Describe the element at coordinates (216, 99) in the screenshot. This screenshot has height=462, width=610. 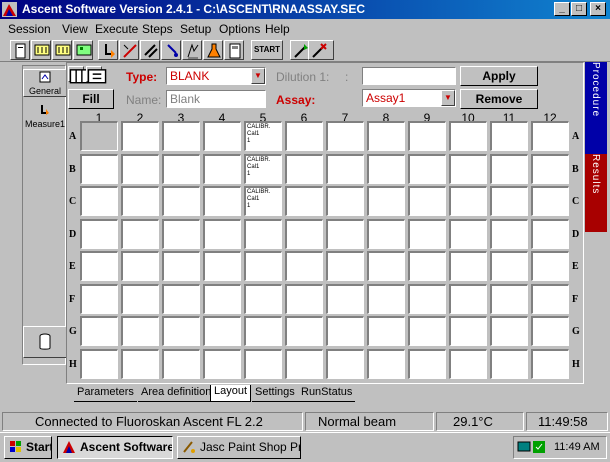
I see `name-input: Blank` at that location.